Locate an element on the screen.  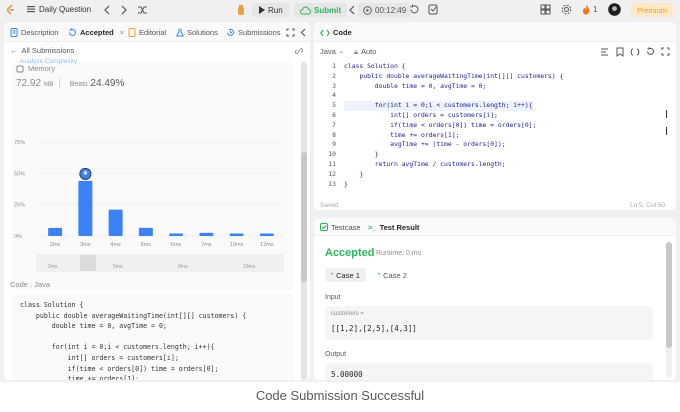
format-icon is located at coordinates (604, 52).